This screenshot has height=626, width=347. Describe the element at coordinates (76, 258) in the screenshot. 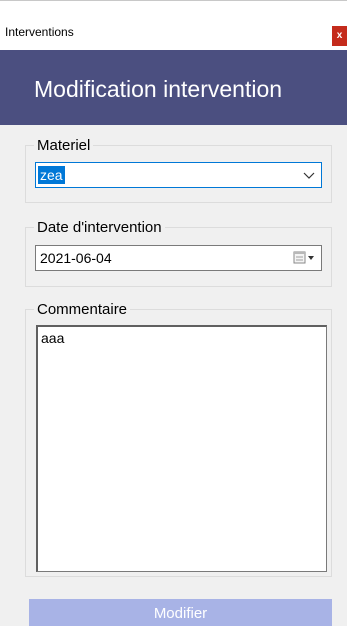

I see `date-value: 2021-06-04` at that location.